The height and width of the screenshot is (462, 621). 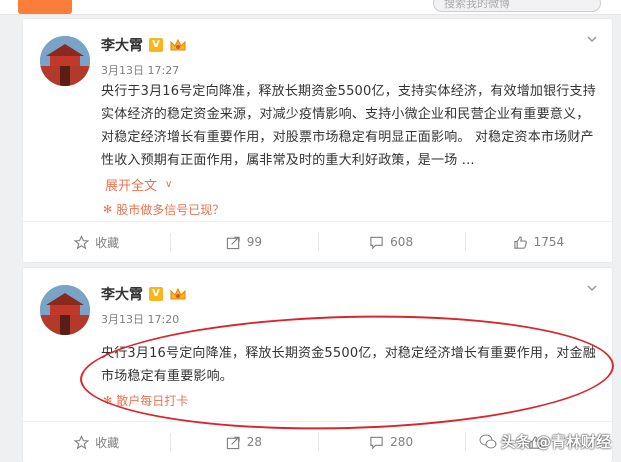 I want to click on action-bar: 收藏 99 608 1754, so click(x=317, y=241).